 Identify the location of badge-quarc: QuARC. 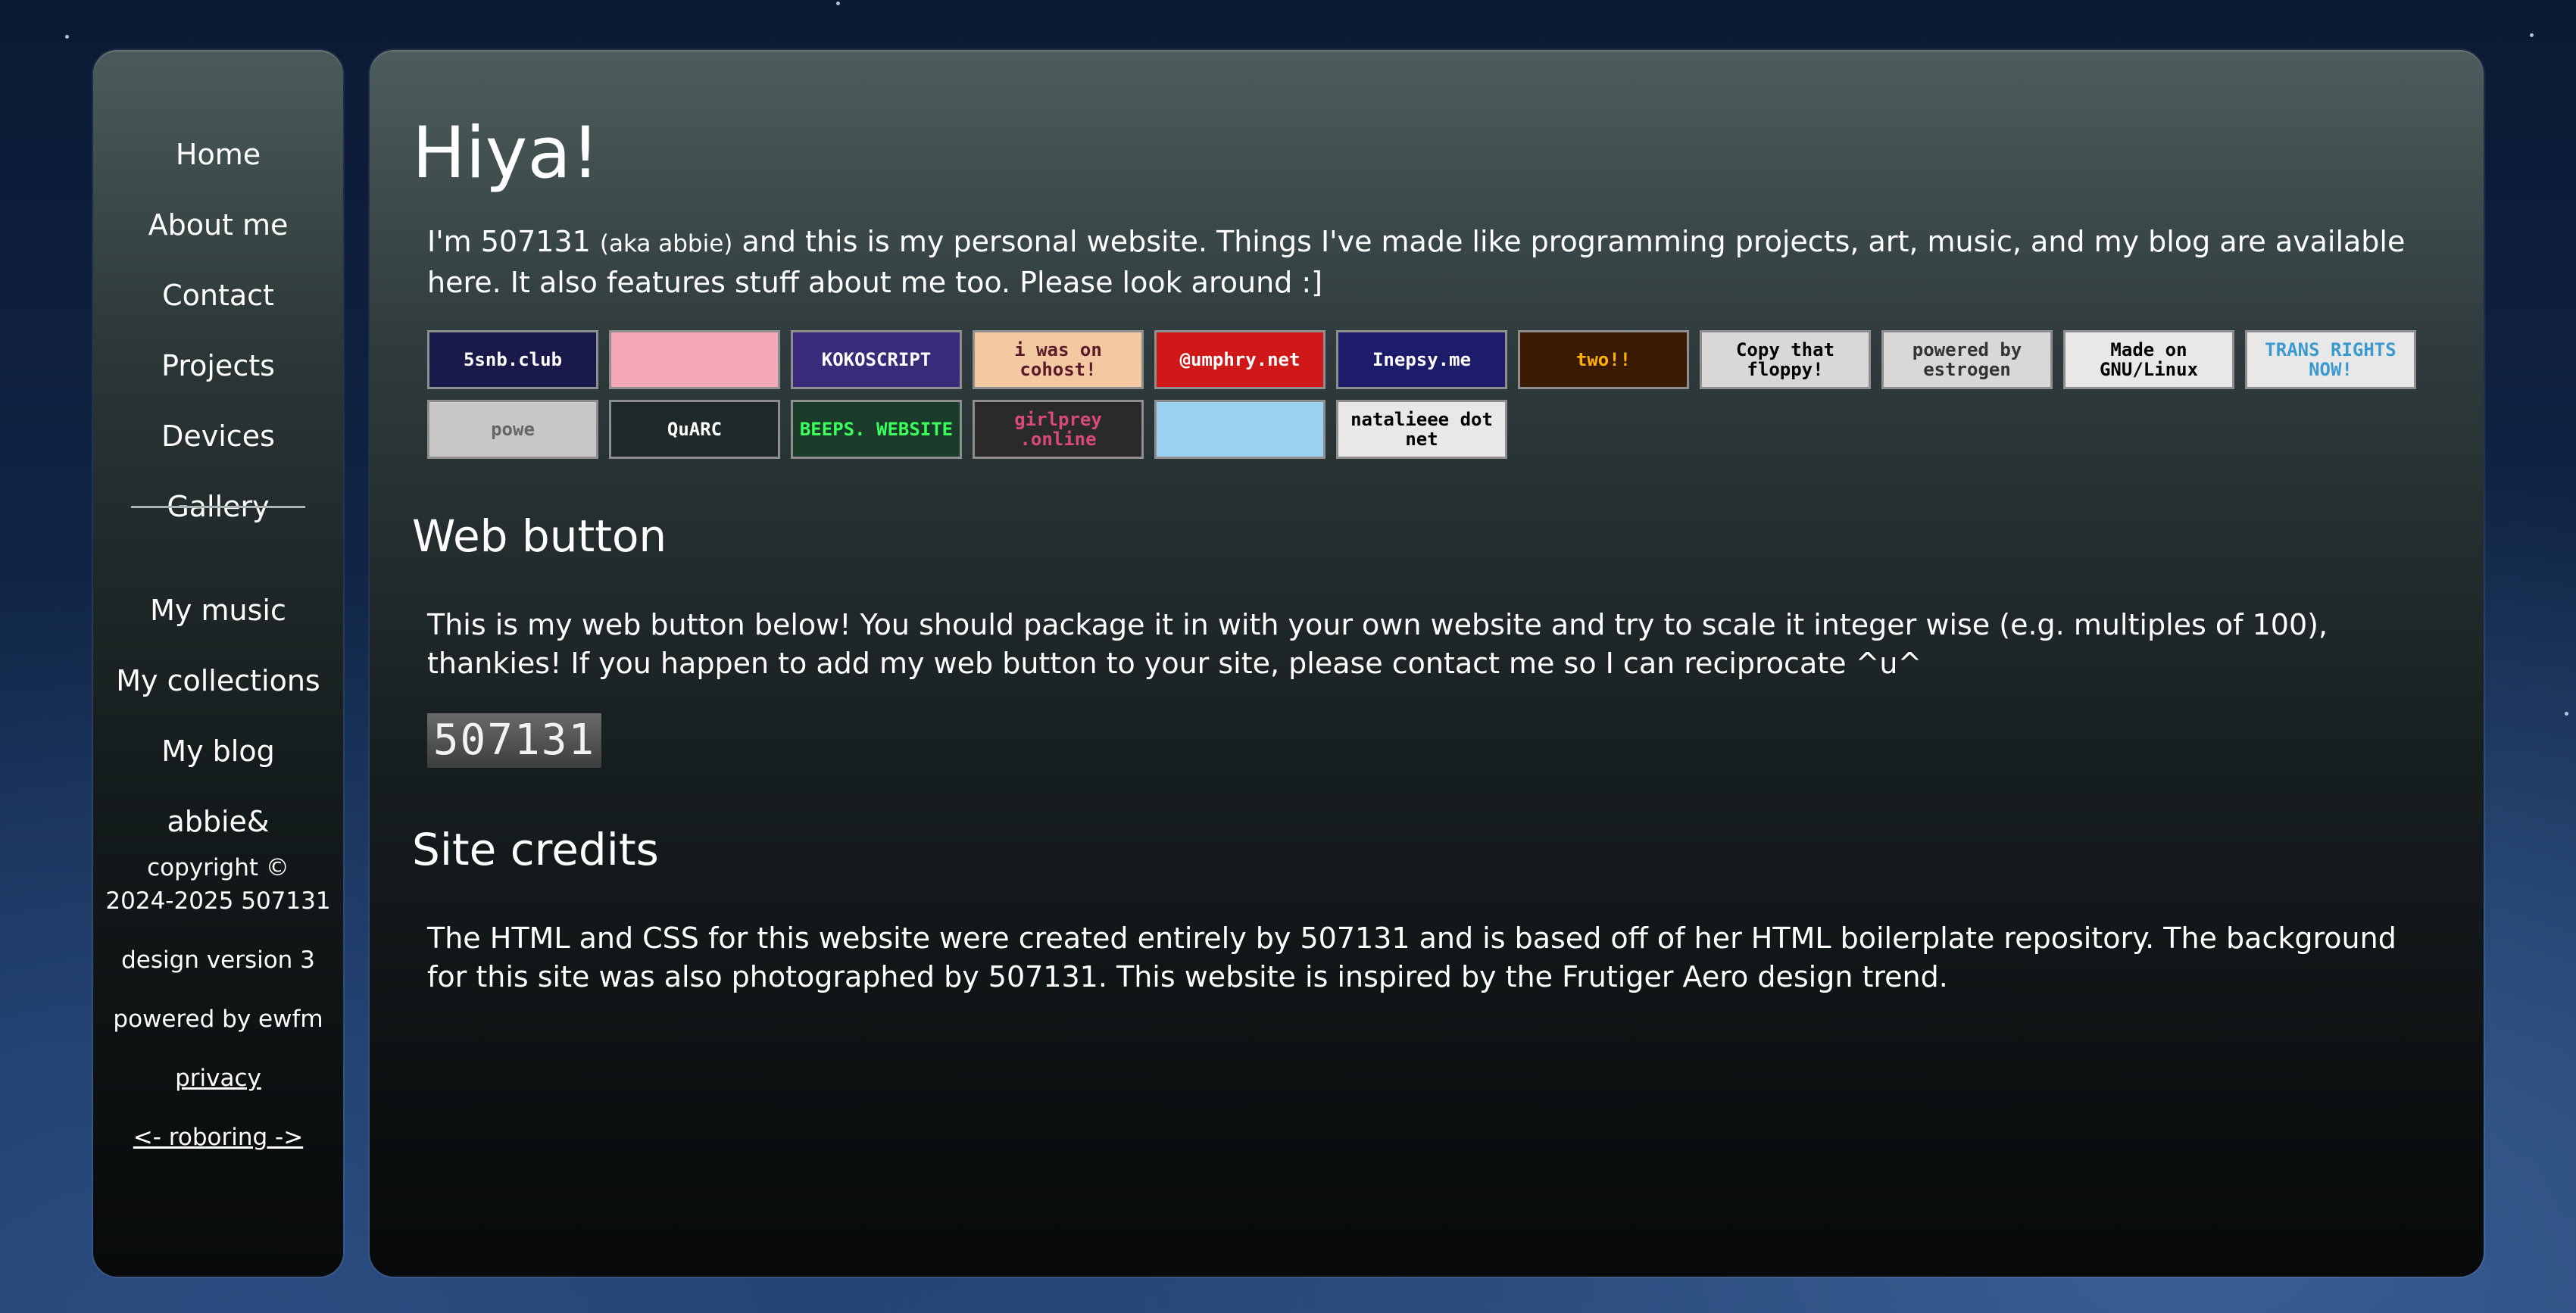
(695, 429).